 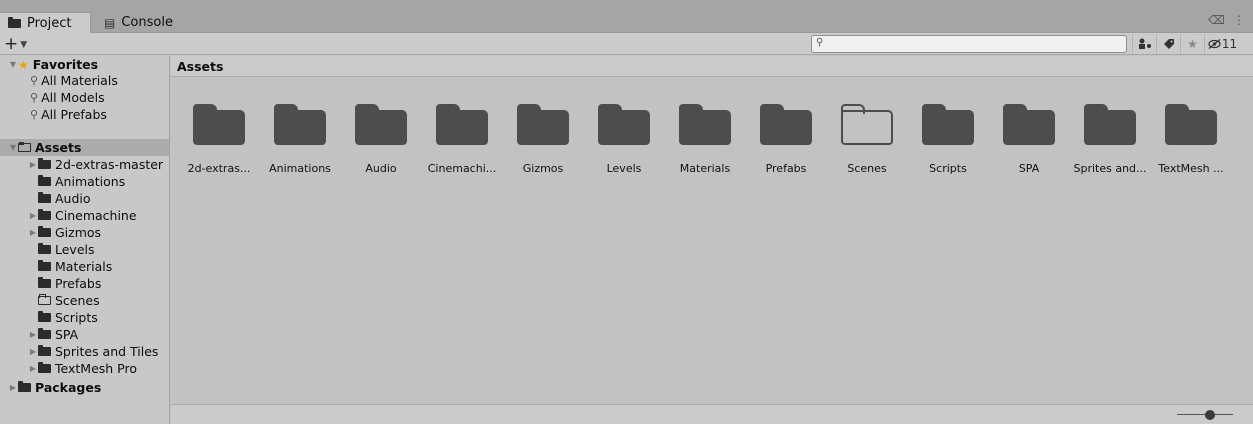 I want to click on sidebar-item-folder: ▶ Gizmos, so click(x=64, y=232).